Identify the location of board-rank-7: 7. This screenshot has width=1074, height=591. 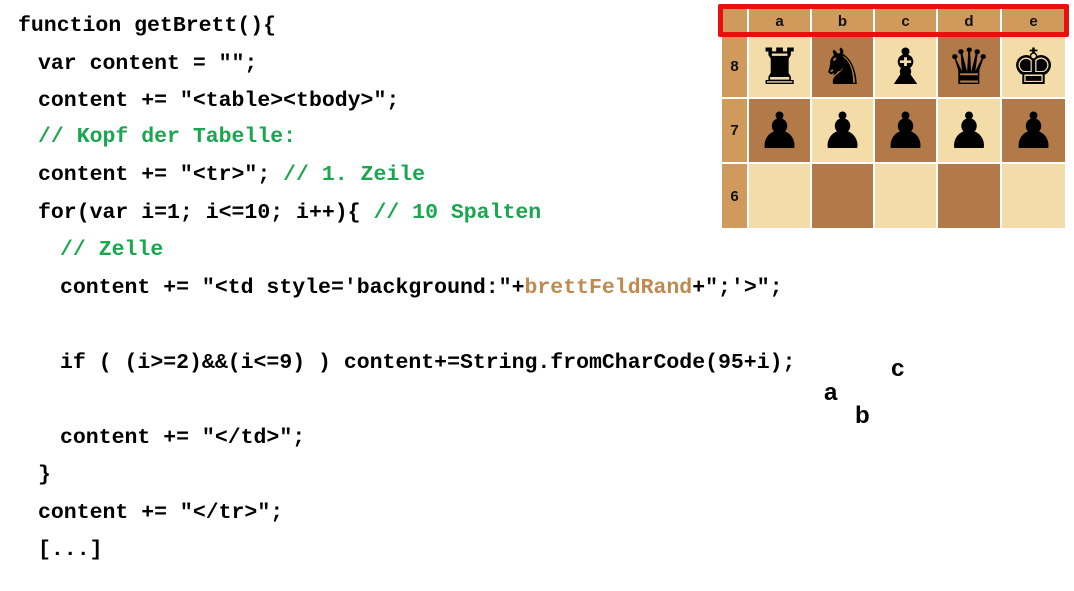
(734, 130).